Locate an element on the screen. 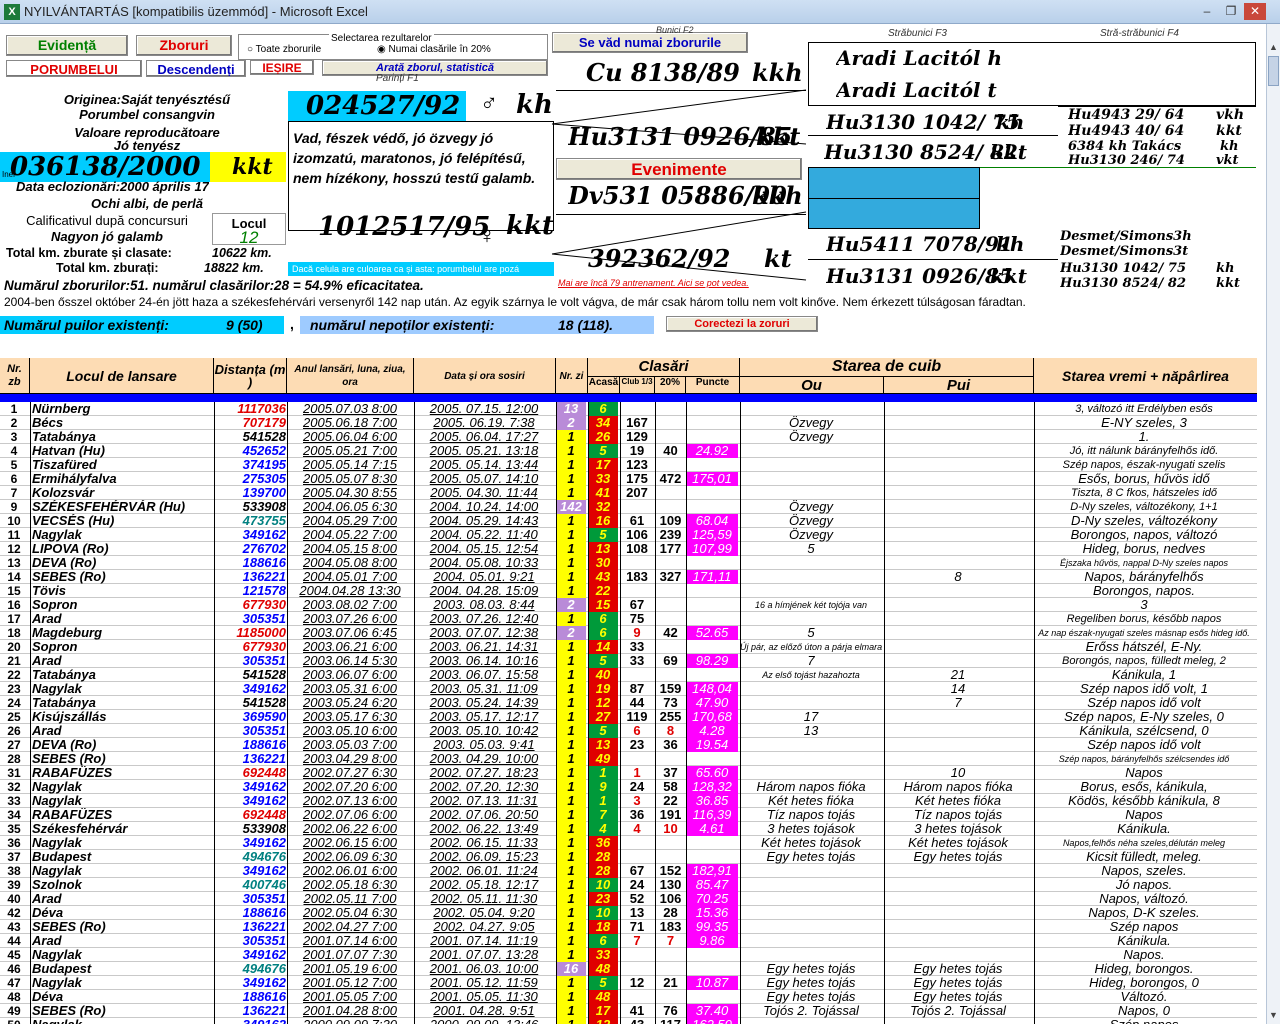 This screenshot has height=1024, width=1280. cell-points: 15.36 is located at coordinates (712, 913).